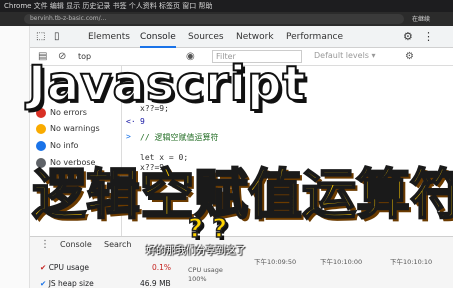  Describe the element at coordinates (345, 55) in the screenshot. I see `levels-dropdown: Default levels ▾` at that location.